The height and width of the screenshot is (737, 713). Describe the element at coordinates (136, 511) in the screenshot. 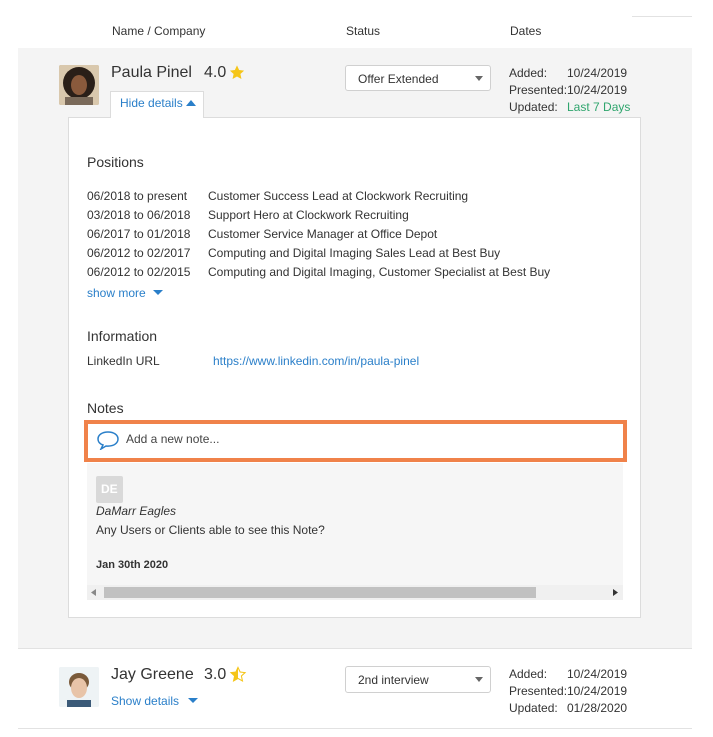

I see `note-author: DaMarr Eagles` at that location.